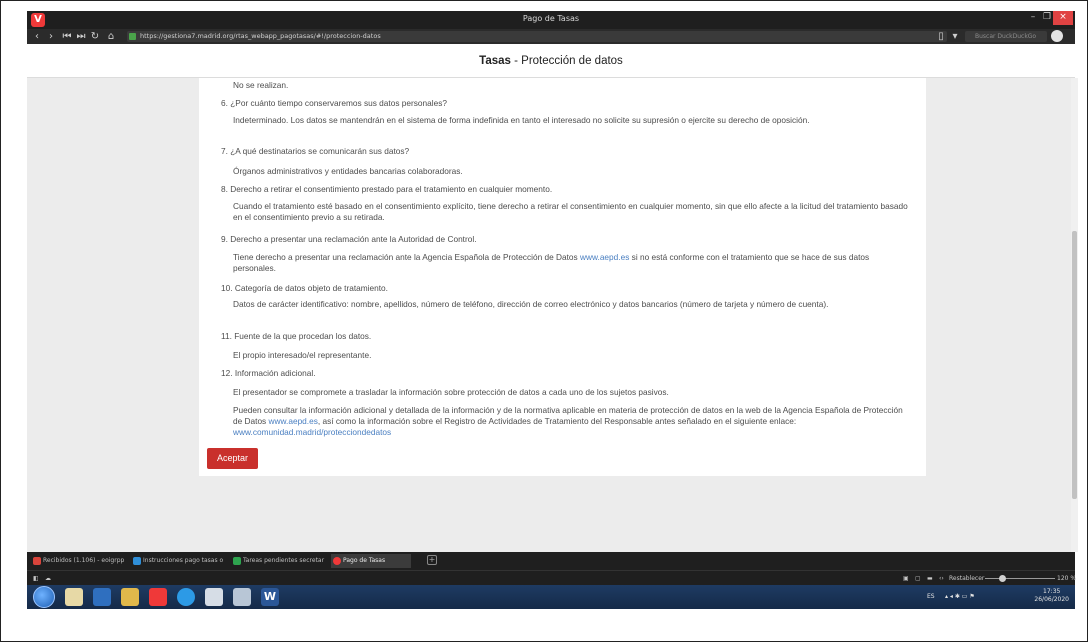 The height and width of the screenshot is (642, 1088). What do you see at coordinates (183, 560) in the screenshot?
I see `tab-instructions-label: Instrucciones pago tasas o` at bounding box center [183, 560].